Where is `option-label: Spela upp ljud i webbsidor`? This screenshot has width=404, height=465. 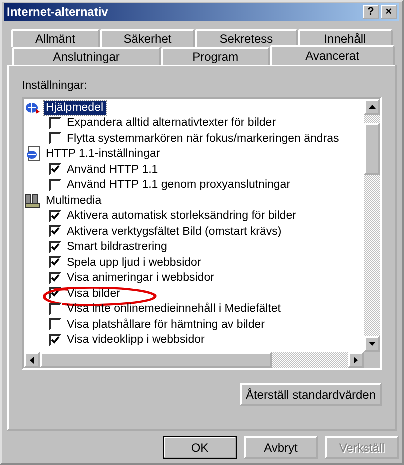
option-label: Spela upp ljud i webbsidor is located at coordinates (134, 262).